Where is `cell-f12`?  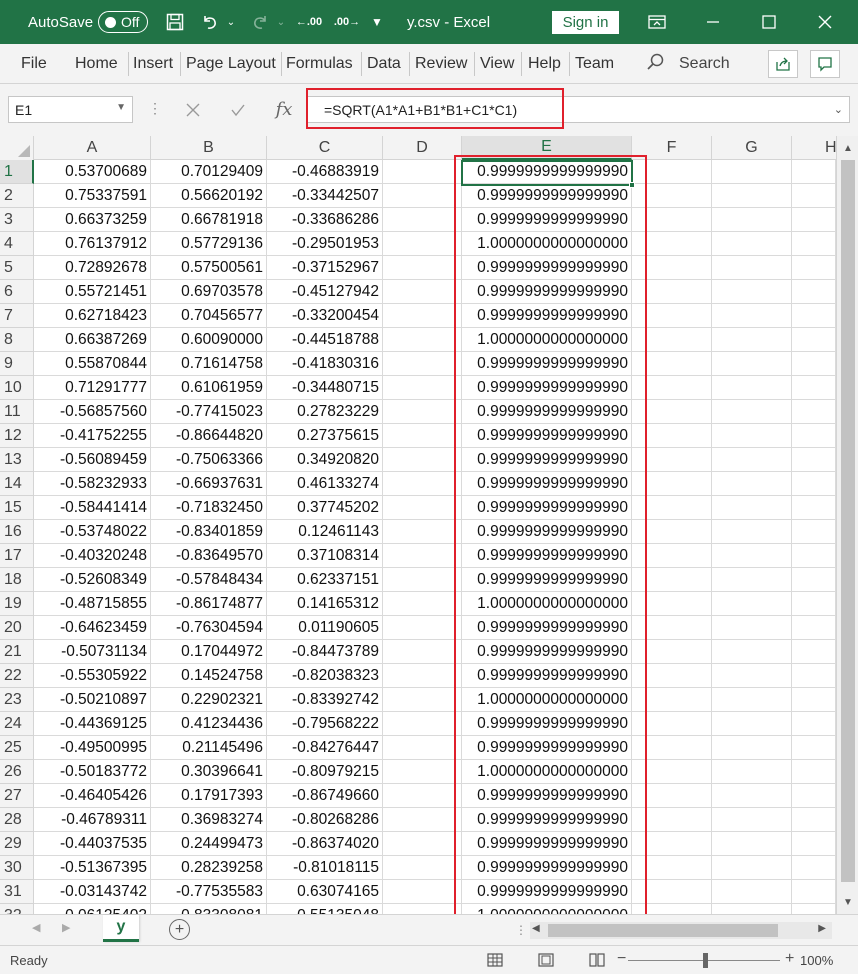 cell-f12 is located at coordinates (672, 436).